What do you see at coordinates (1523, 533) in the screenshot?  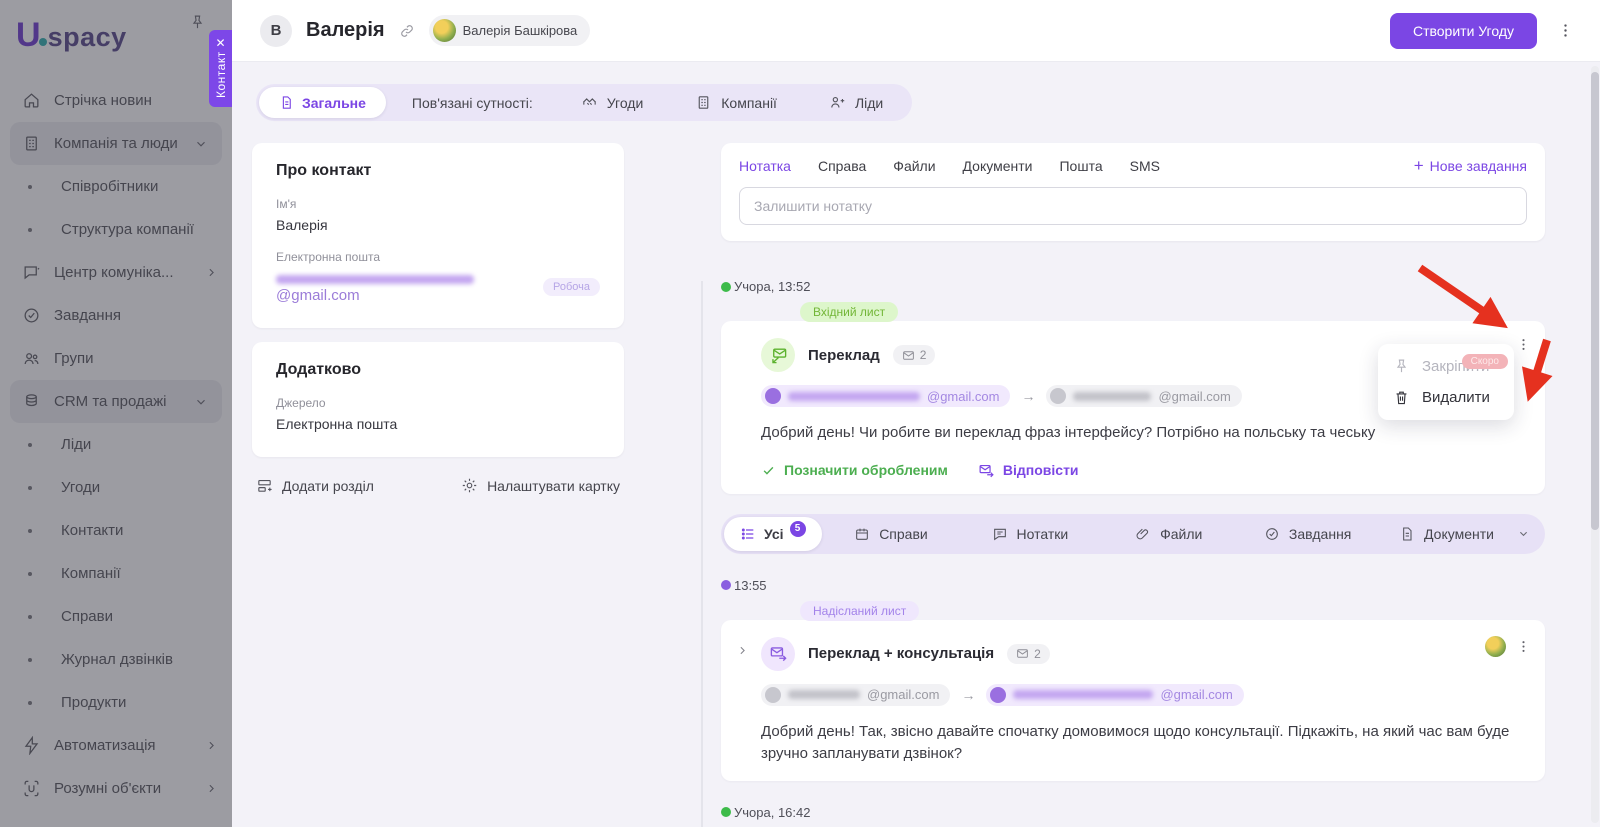 I see `chevron-down-icon` at bounding box center [1523, 533].